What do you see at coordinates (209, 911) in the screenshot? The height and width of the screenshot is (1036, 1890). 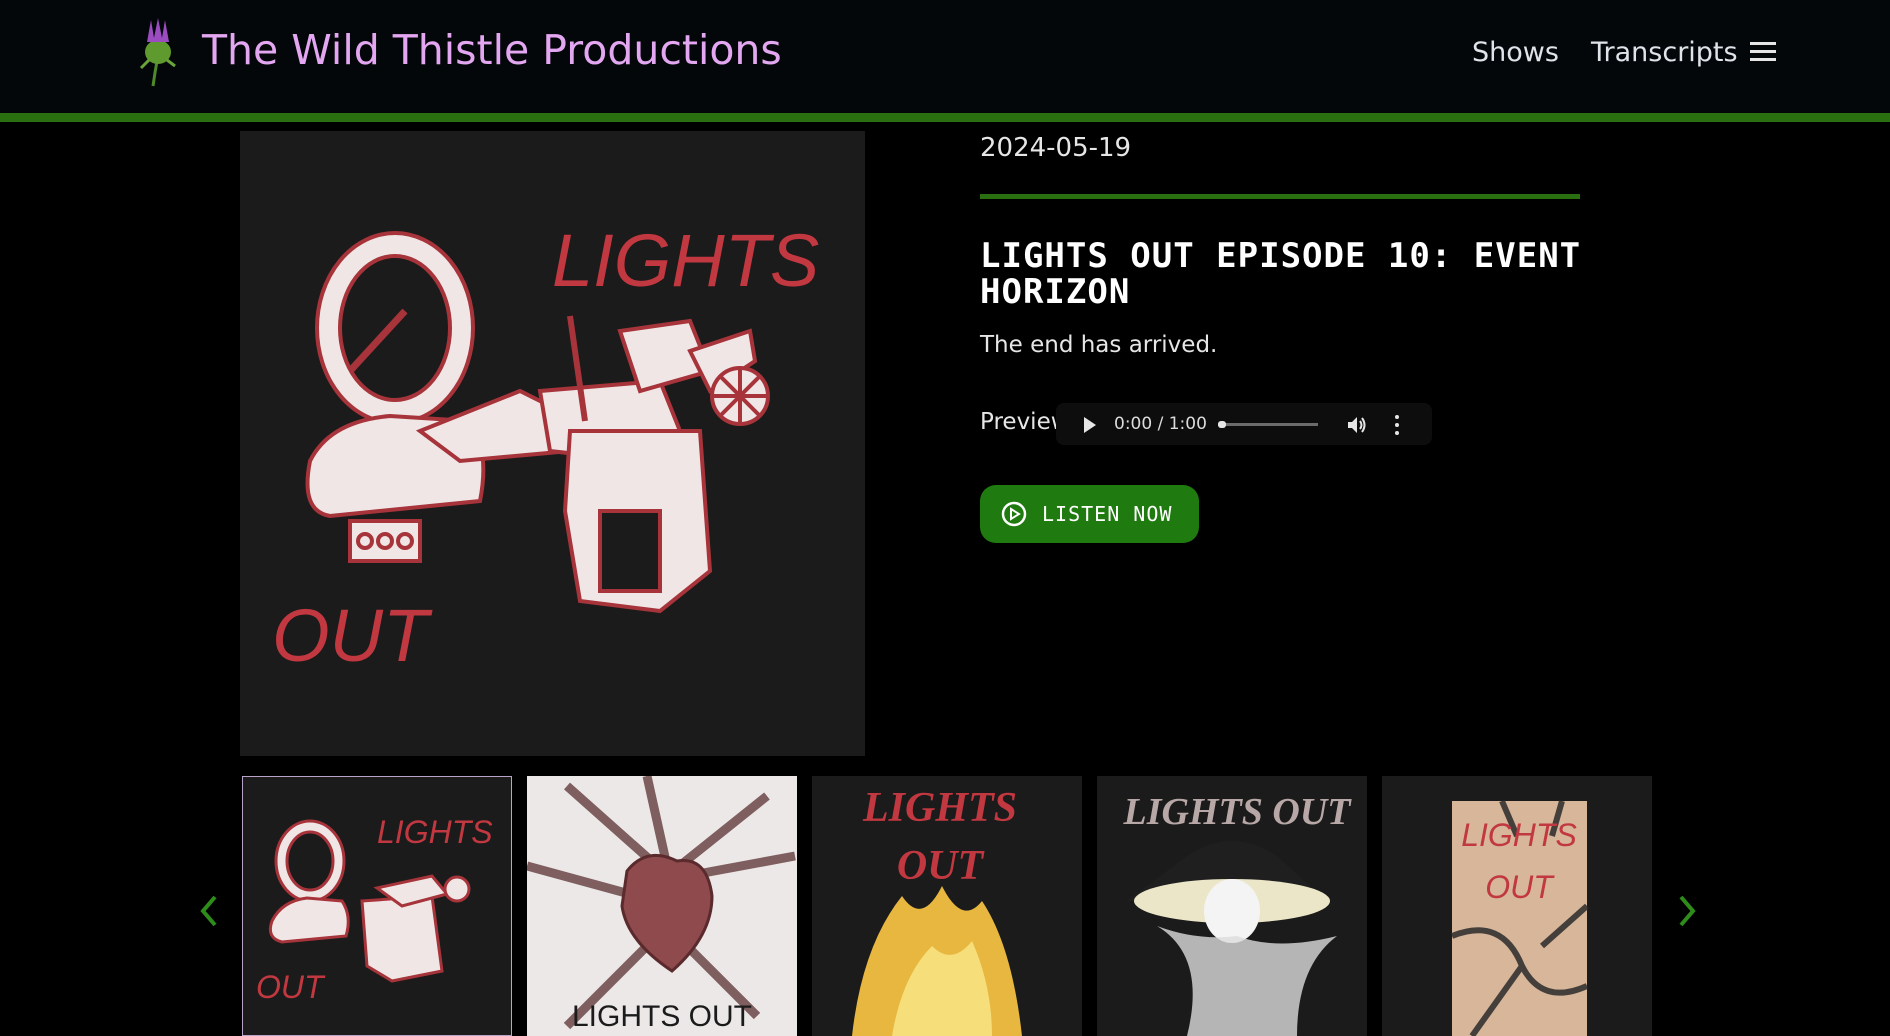 I see `chevron-left-icon` at bounding box center [209, 911].